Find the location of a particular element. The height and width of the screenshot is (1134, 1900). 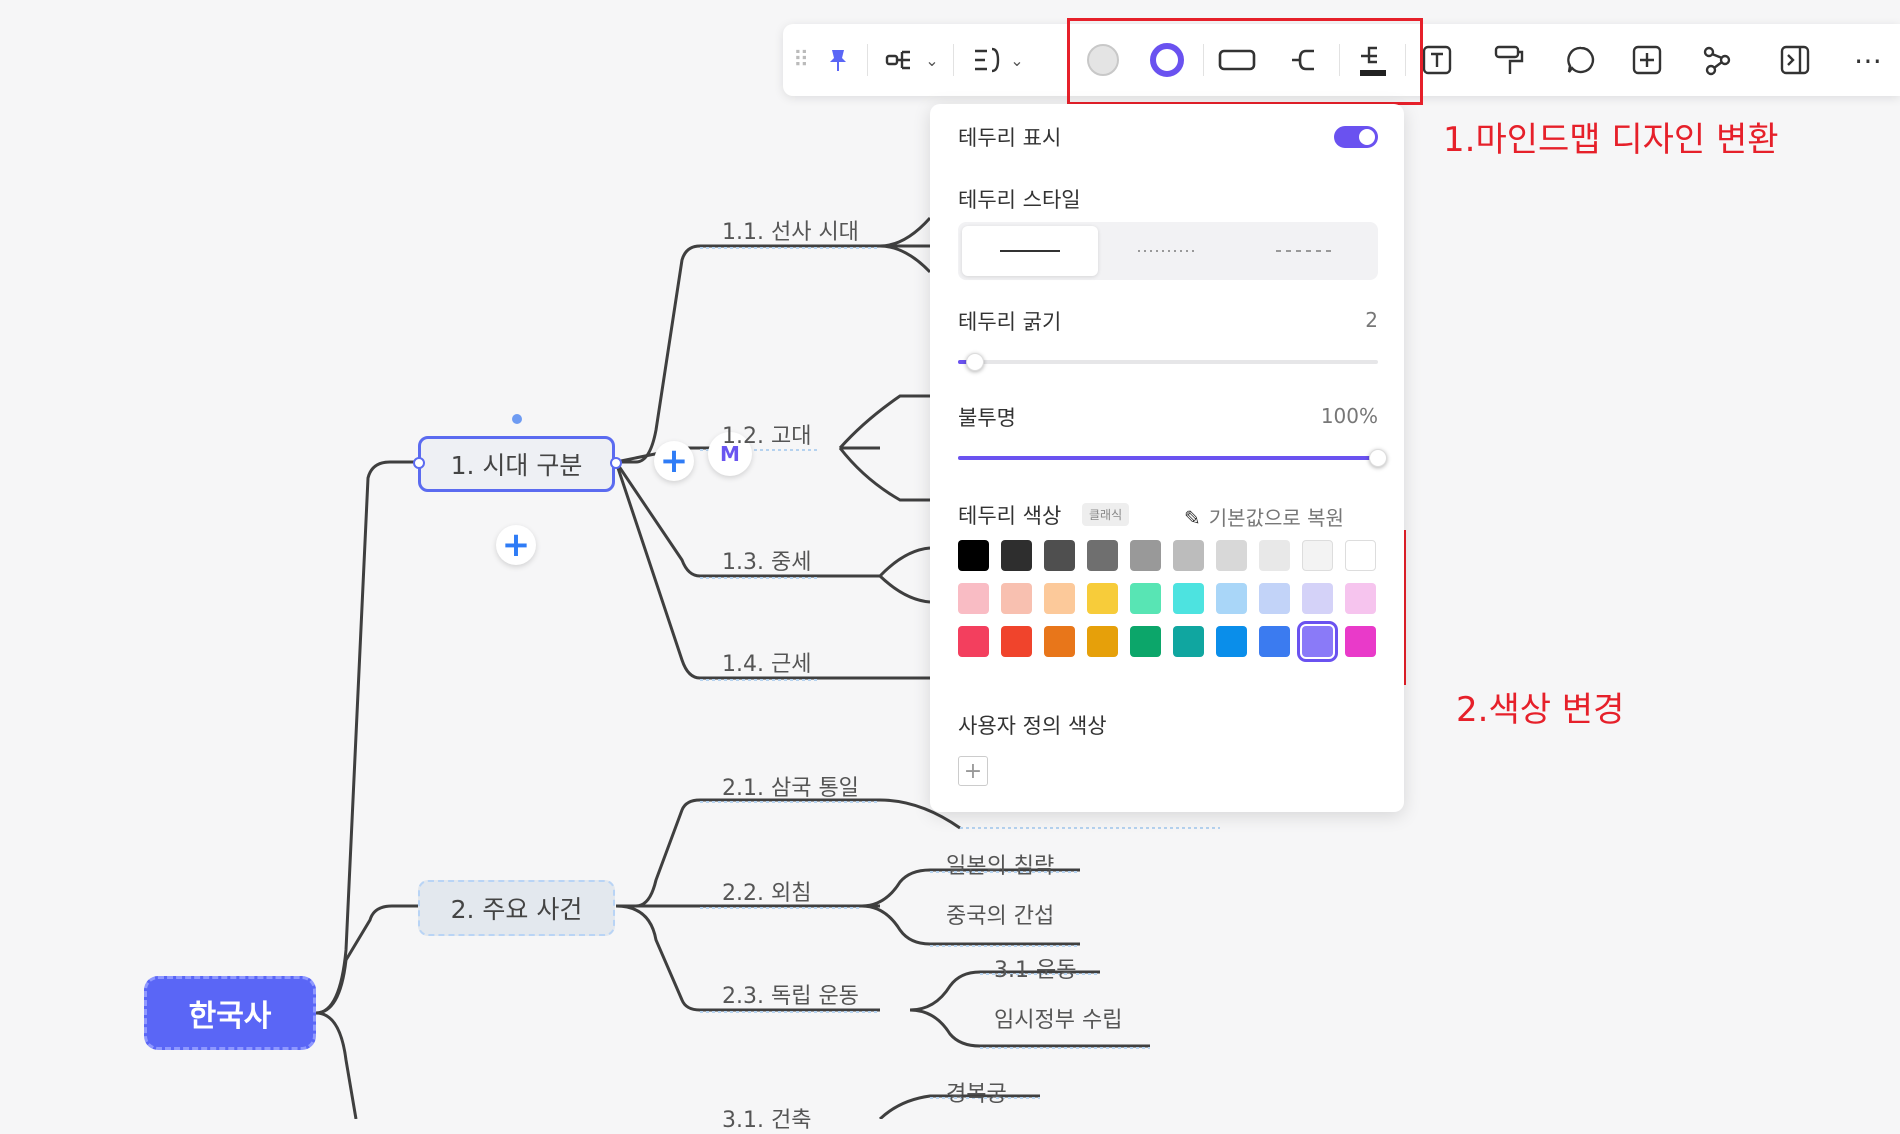

node-2-1: 2.1. 삼국 통일 is located at coordinates (790, 786).